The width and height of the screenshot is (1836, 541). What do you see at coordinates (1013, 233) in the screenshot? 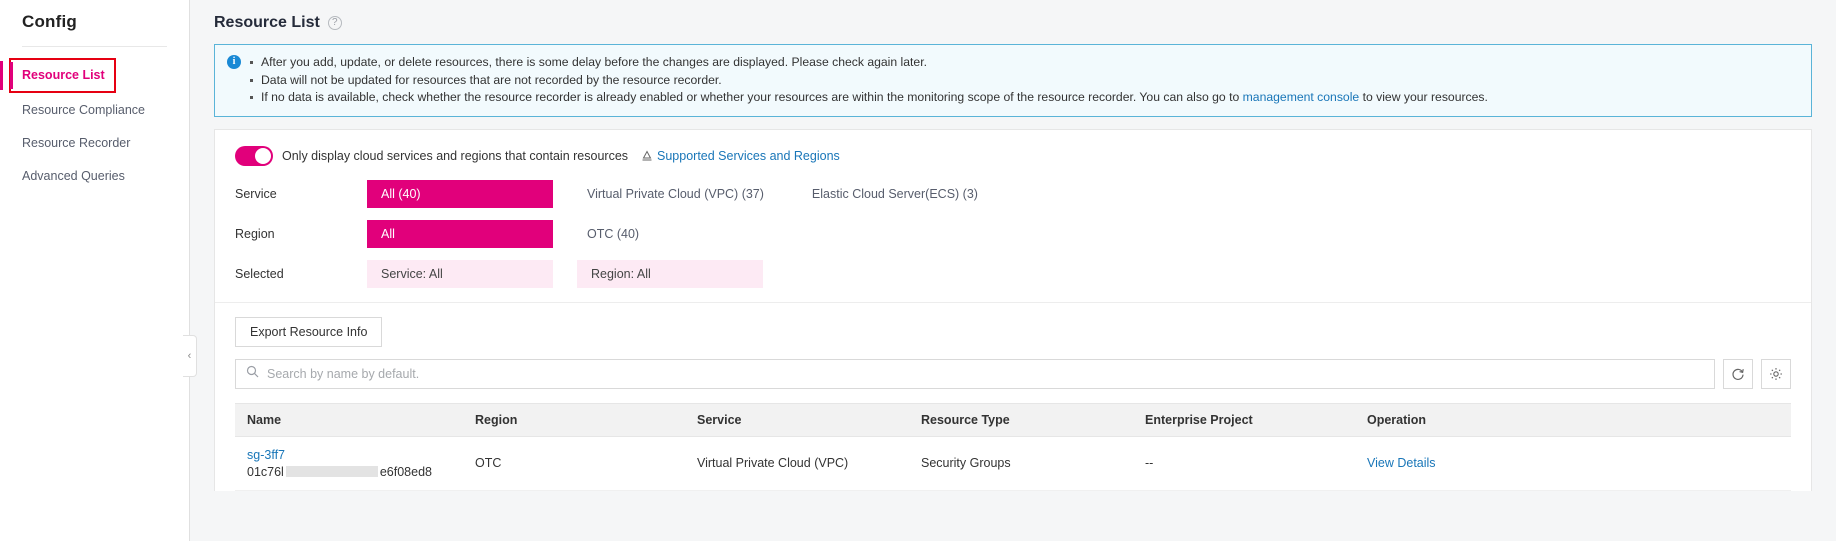
I see `region-filter-row: Region All OTC (40)` at bounding box center [1013, 233].